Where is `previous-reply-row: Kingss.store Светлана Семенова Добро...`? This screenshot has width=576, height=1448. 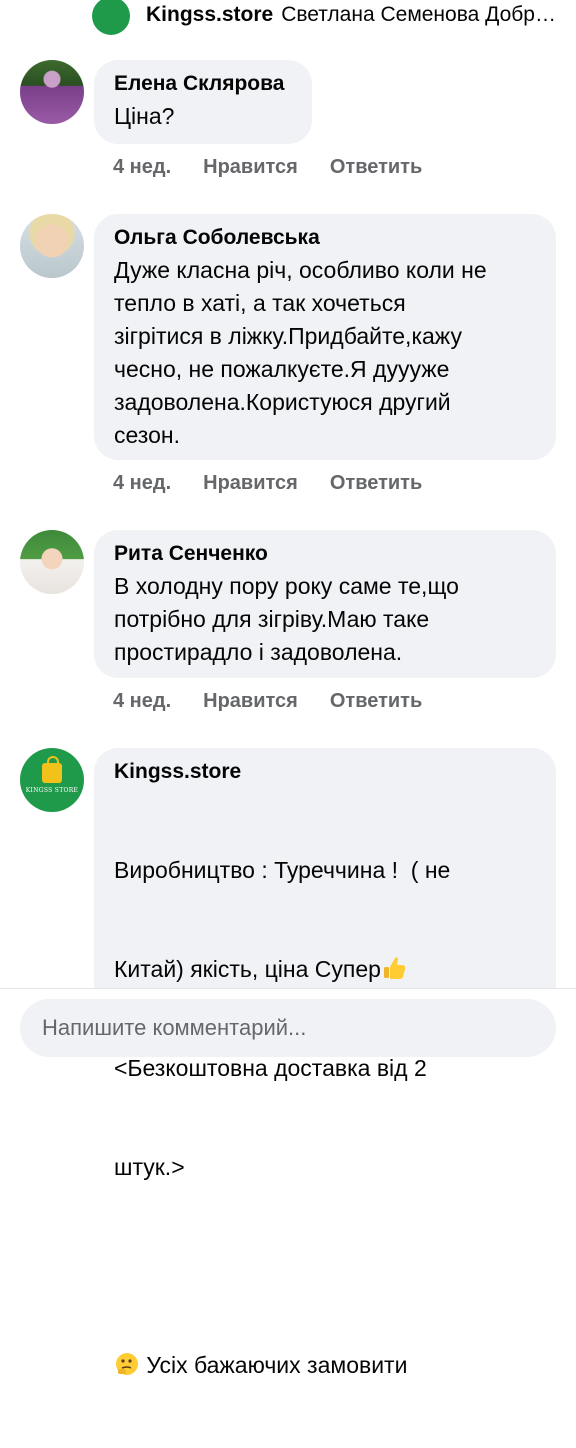
previous-reply-row: Kingss.store Светлана Семенова Добро... is located at coordinates (334, 20).